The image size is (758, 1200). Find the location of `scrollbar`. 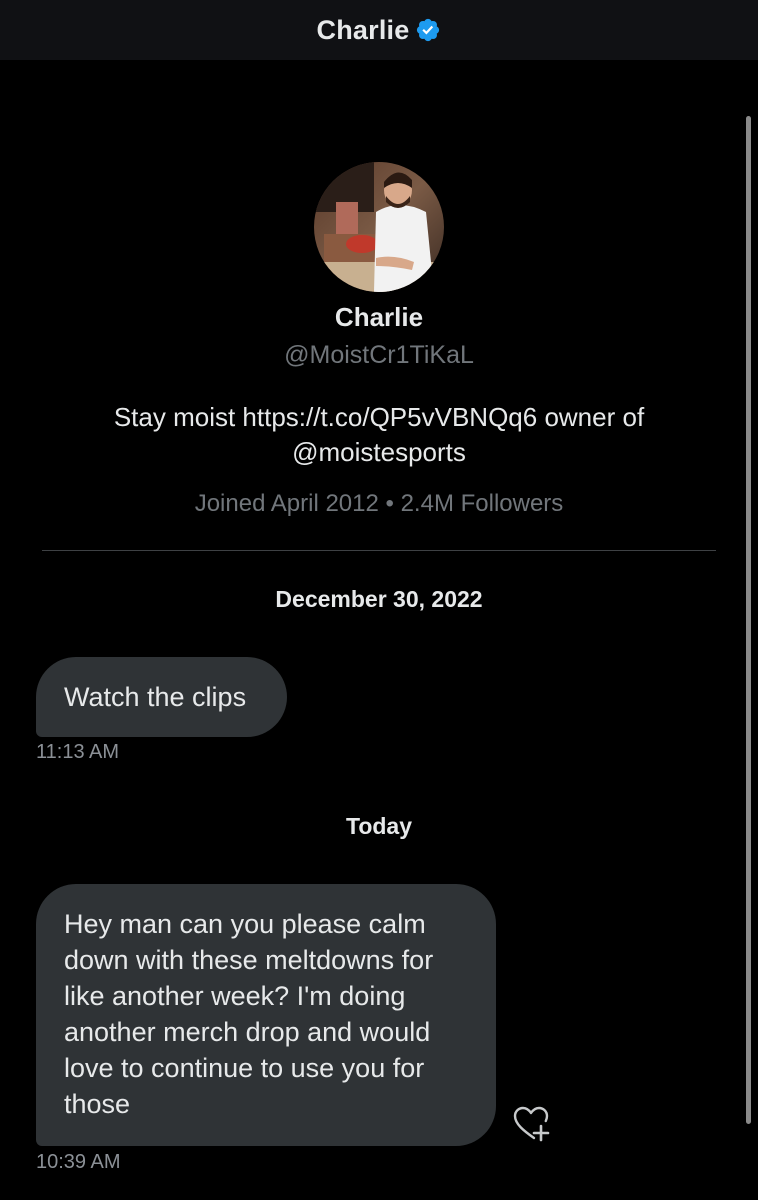

scrollbar is located at coordinates (748, 620).